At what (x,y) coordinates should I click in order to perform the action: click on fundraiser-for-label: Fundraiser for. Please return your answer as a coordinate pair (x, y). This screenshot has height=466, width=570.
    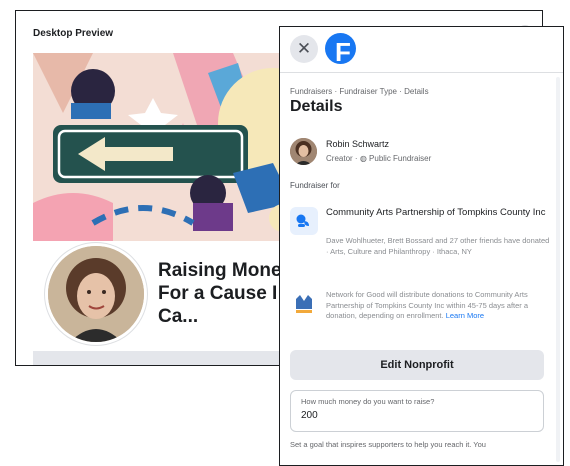
    Looking at the image, I should click on (315, 185).